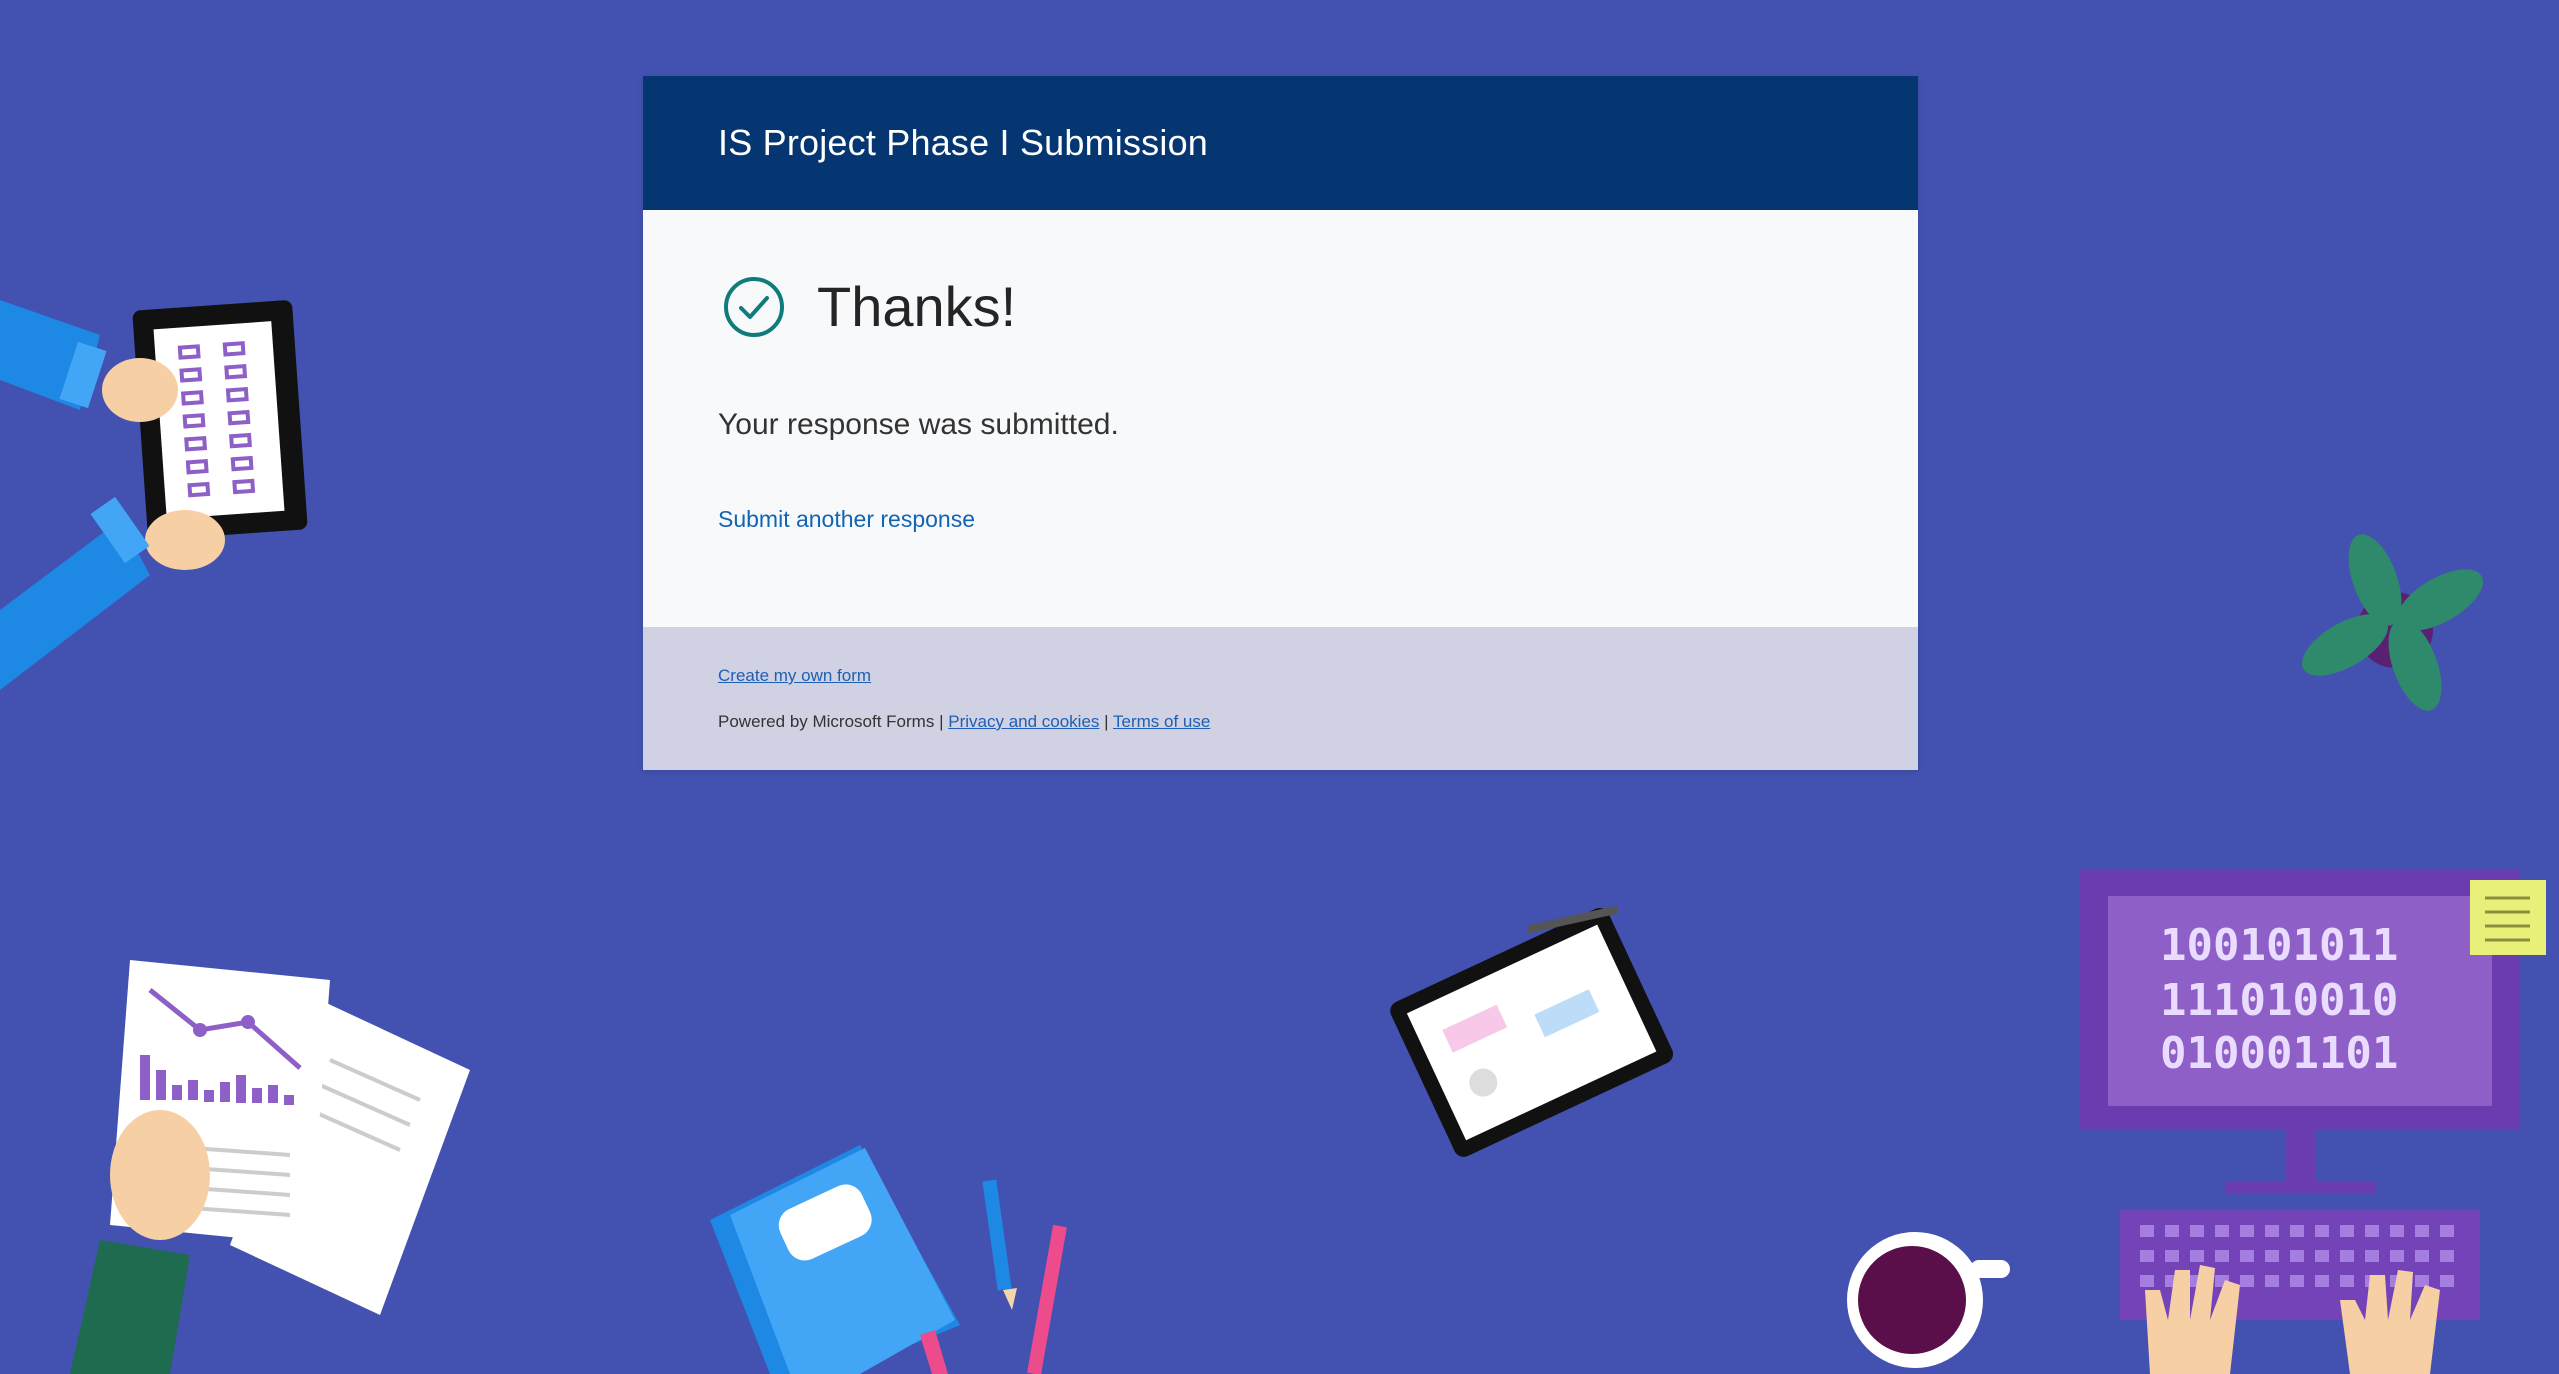 This screenshot has height=1374, width=2559. What do you see at coordinates (917, 306) in the screenshot?
I see `thanks-heading: Thanks!` at bounding box center [917, 306].